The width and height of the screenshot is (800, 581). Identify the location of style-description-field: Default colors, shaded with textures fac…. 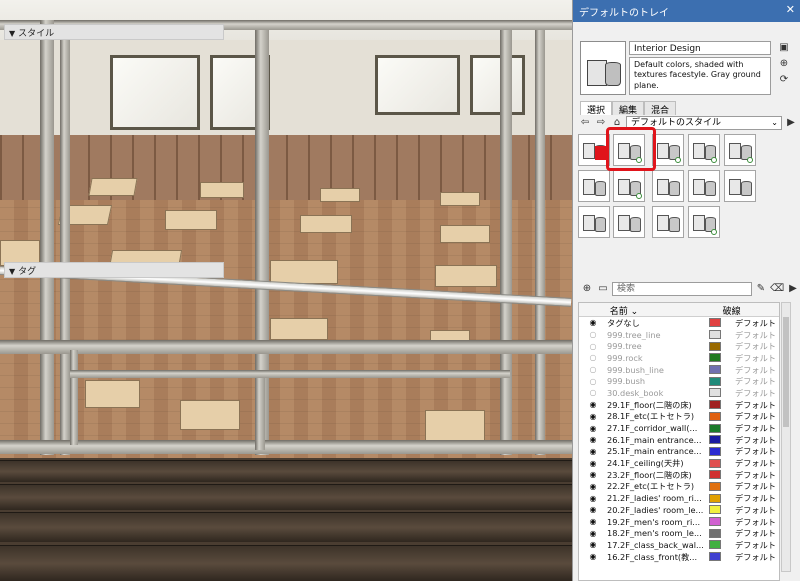
(700, 76).